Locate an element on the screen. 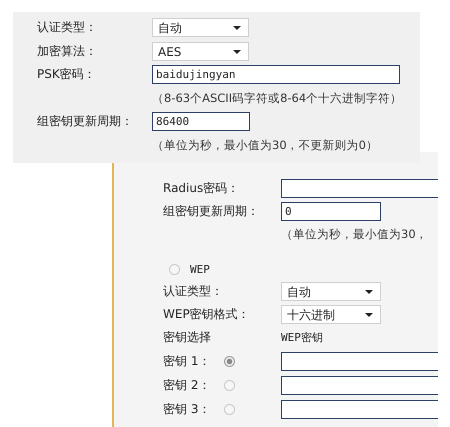  key-label: 密钥 1： is located at coordinates (186, 361).